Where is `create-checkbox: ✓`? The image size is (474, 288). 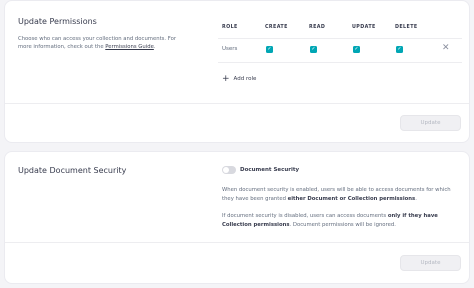 create-checkbox: ✓ is located at coordinates (269, 49).